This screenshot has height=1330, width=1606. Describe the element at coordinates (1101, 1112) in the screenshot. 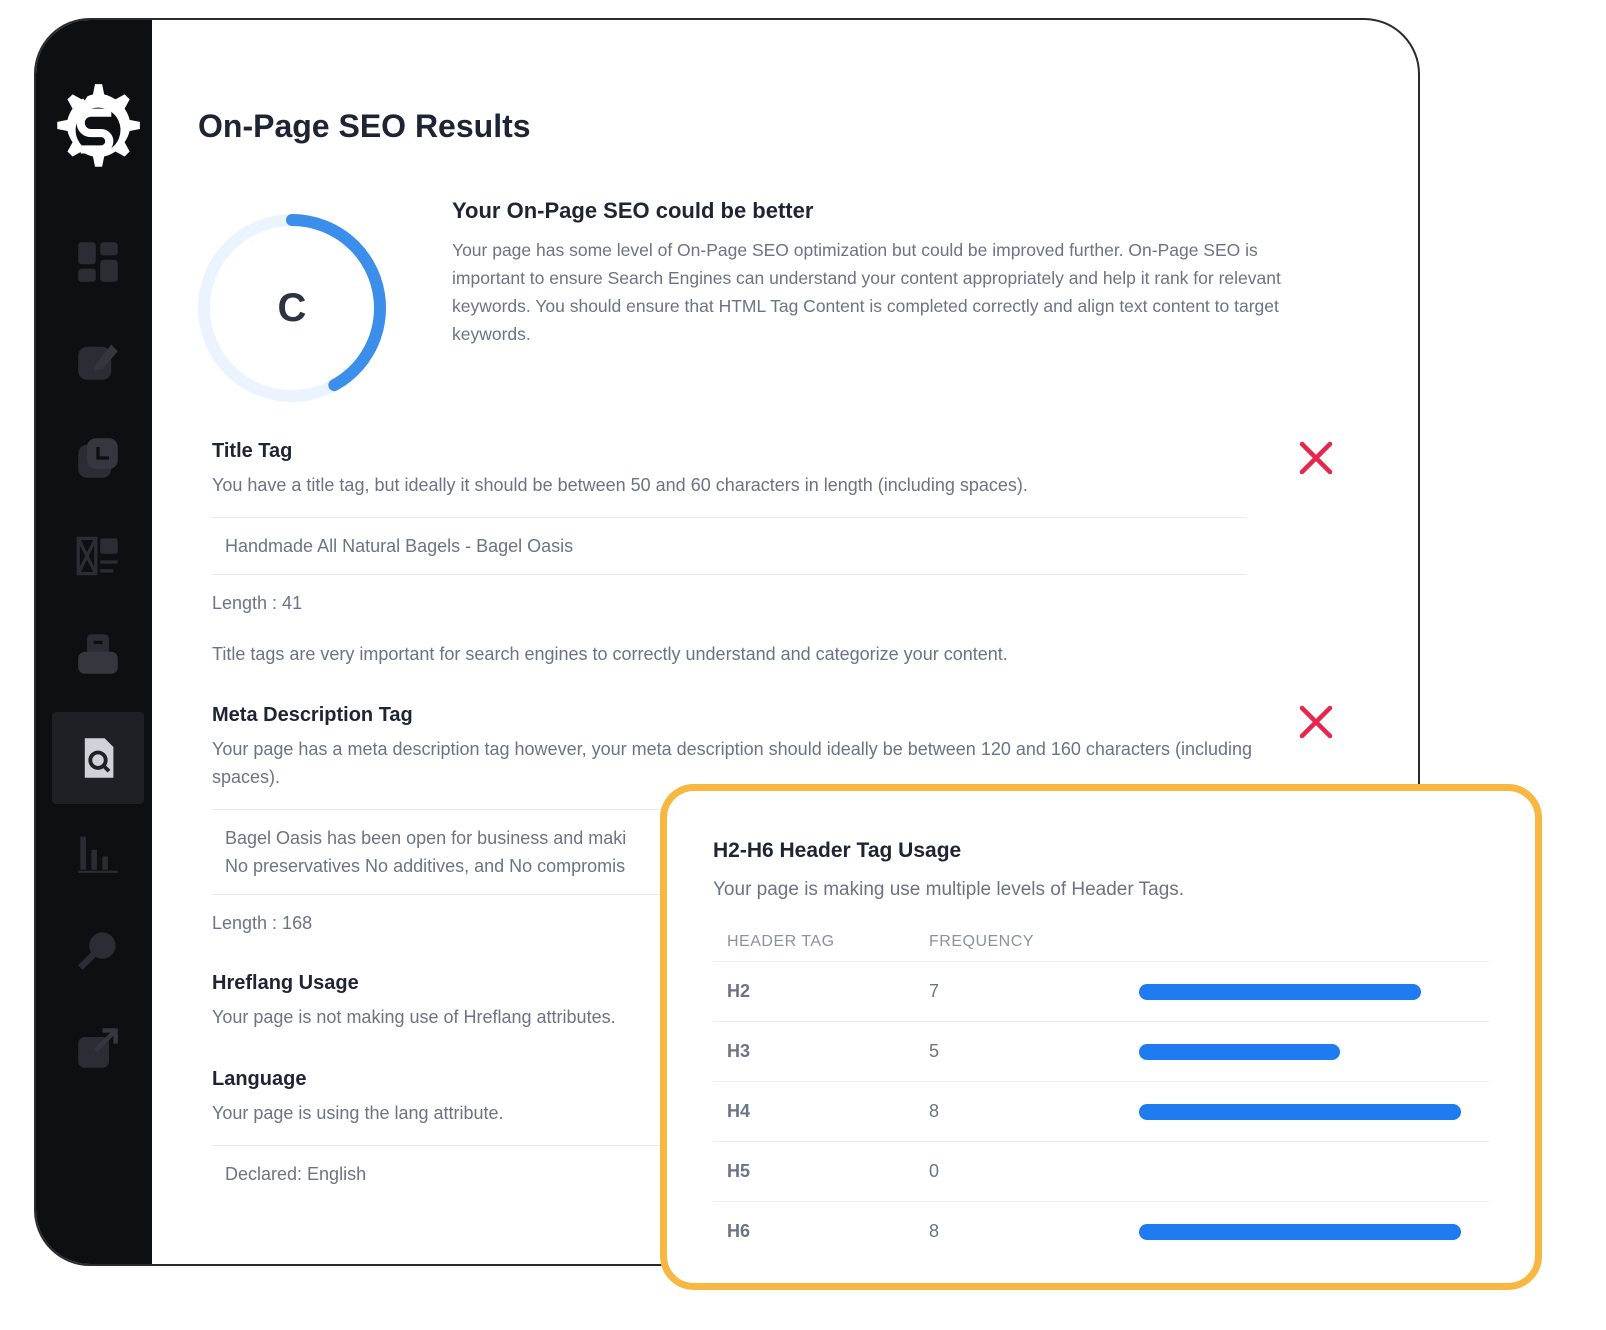

I see `table-row: H4 8` at that location.